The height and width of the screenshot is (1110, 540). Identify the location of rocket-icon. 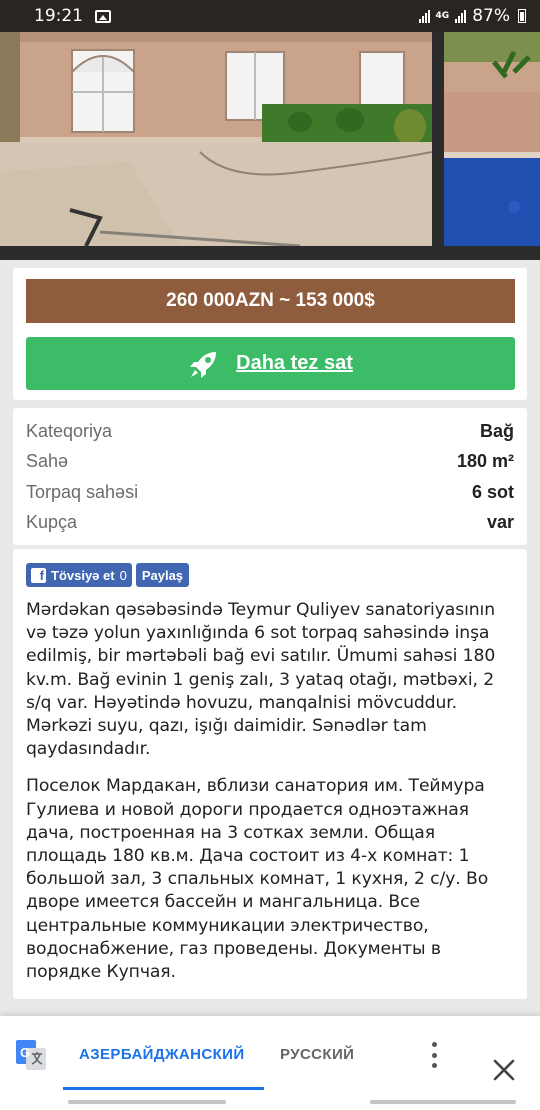
(203, 364).